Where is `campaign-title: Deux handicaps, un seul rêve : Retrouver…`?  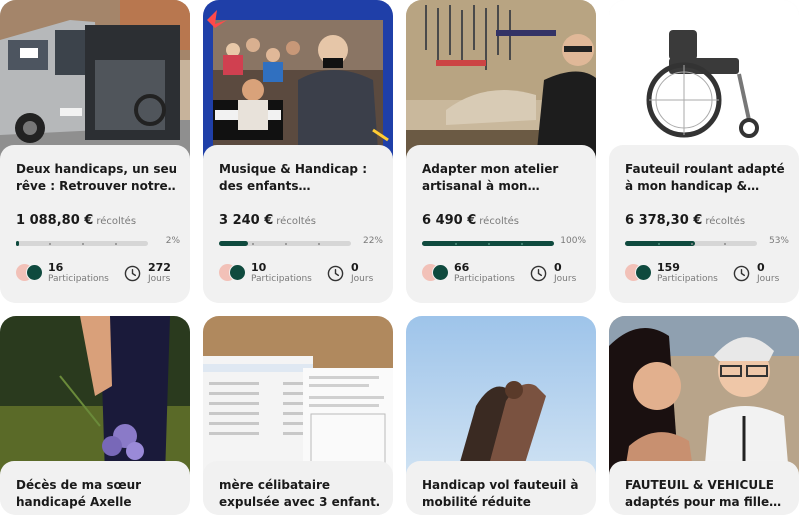 campaign-title: Deux handicaps, un seul rêve : Retrouver… is located at coordinates (96, 178).